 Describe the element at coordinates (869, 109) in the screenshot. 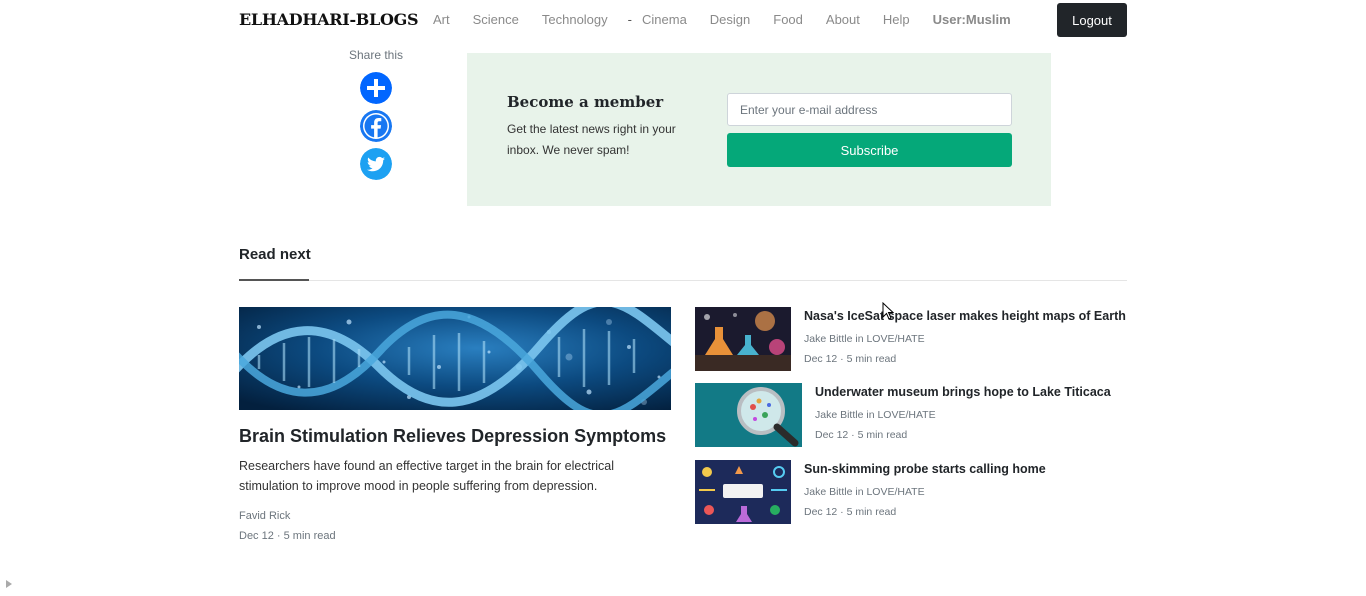

I see `email-field` at that location.